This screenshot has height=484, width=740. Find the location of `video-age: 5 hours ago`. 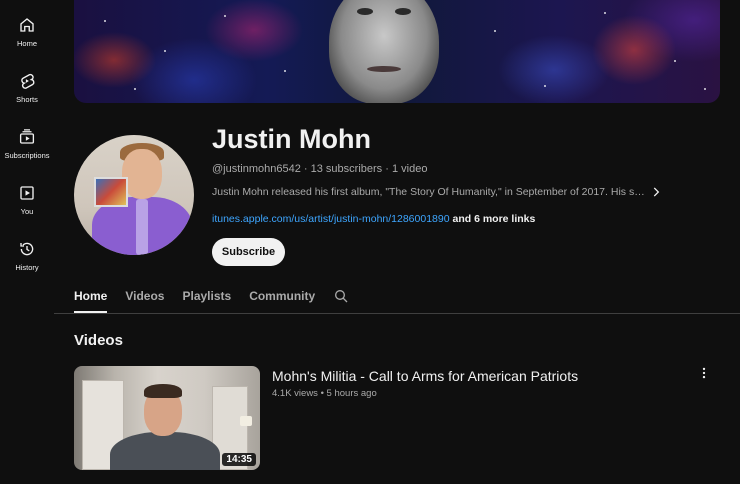

video-age: 5 hours ago is located at coordinates (351, 393).